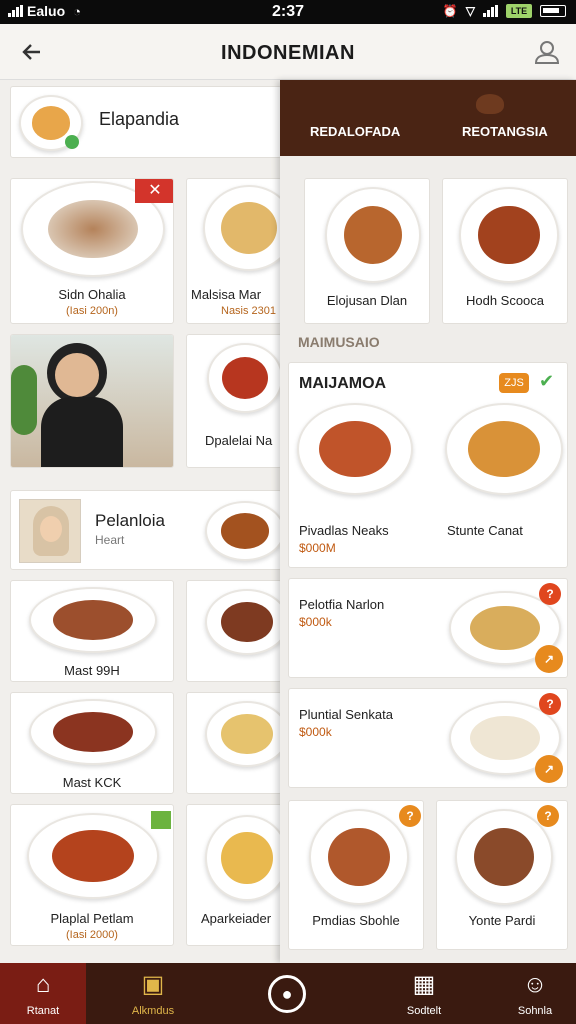 Image resolution: width=576 pixels, height=1024 pixels. I want to click on dish-name: Dpalelai Na, so click(239, 440).